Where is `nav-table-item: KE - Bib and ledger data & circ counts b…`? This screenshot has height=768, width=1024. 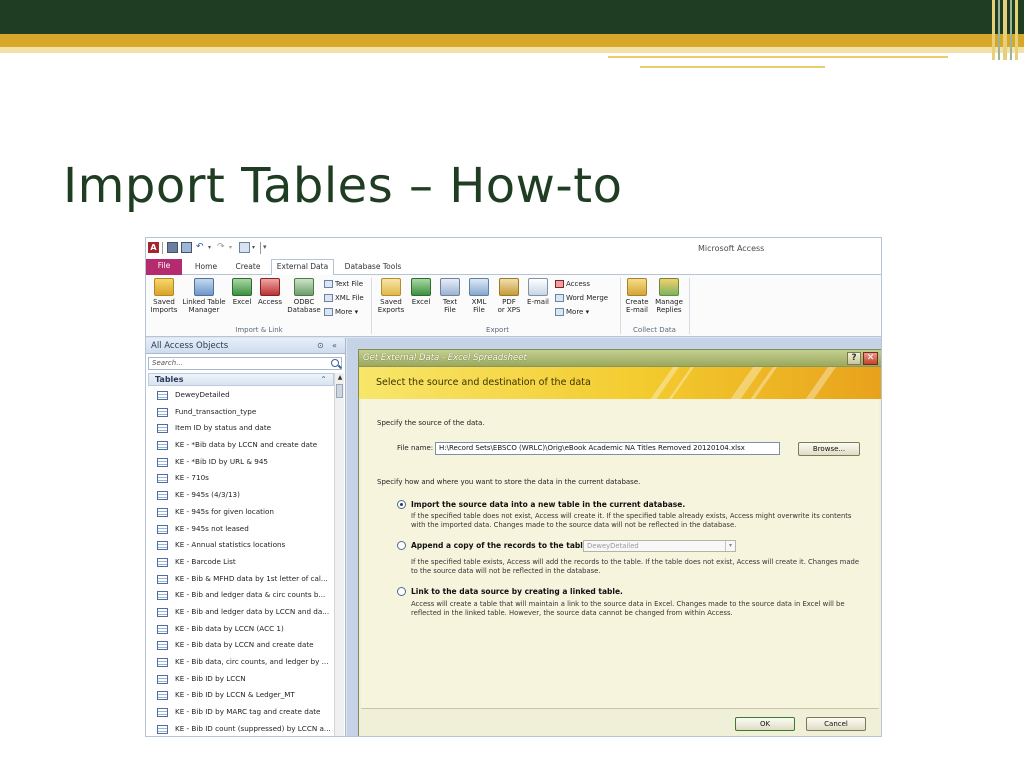 nav-table-item: KE - Bib and ledger data & circ counts b… is located at coordinates (241, 595).